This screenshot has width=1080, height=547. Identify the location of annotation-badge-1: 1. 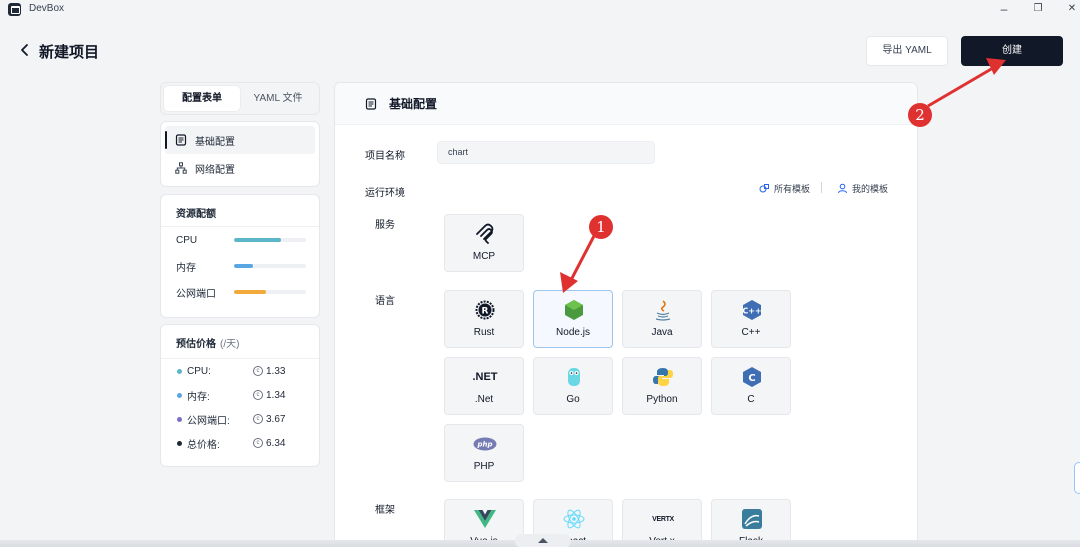
(601, 227).